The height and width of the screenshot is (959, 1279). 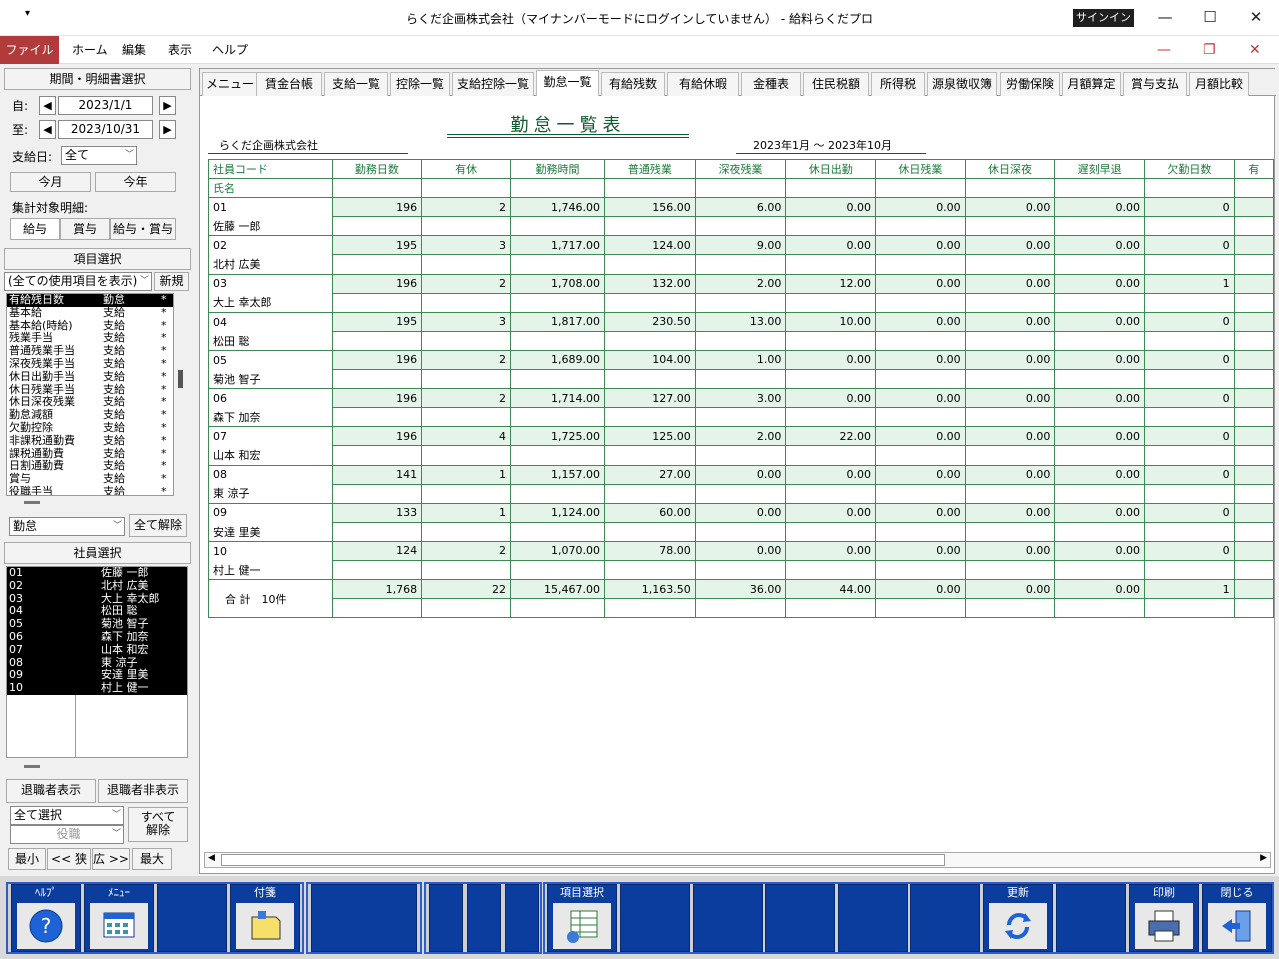 I want to click on item-filter-select: (全ての使用項目を表示) ﹀, so click(x=78, y=281).